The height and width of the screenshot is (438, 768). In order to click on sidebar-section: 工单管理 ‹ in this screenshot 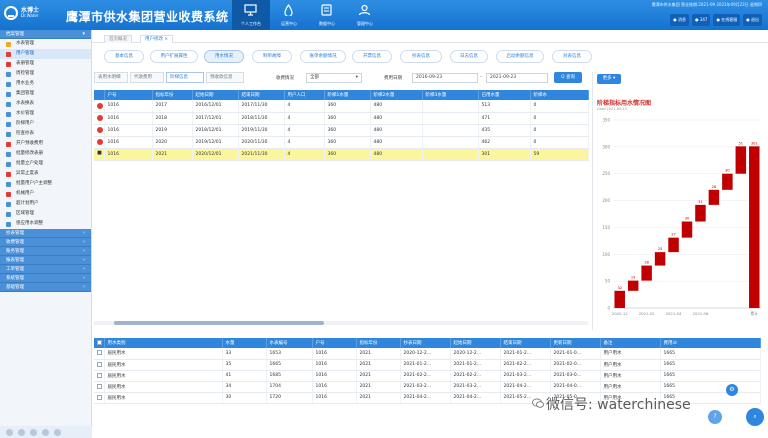, I will do `click(45, 269)`.